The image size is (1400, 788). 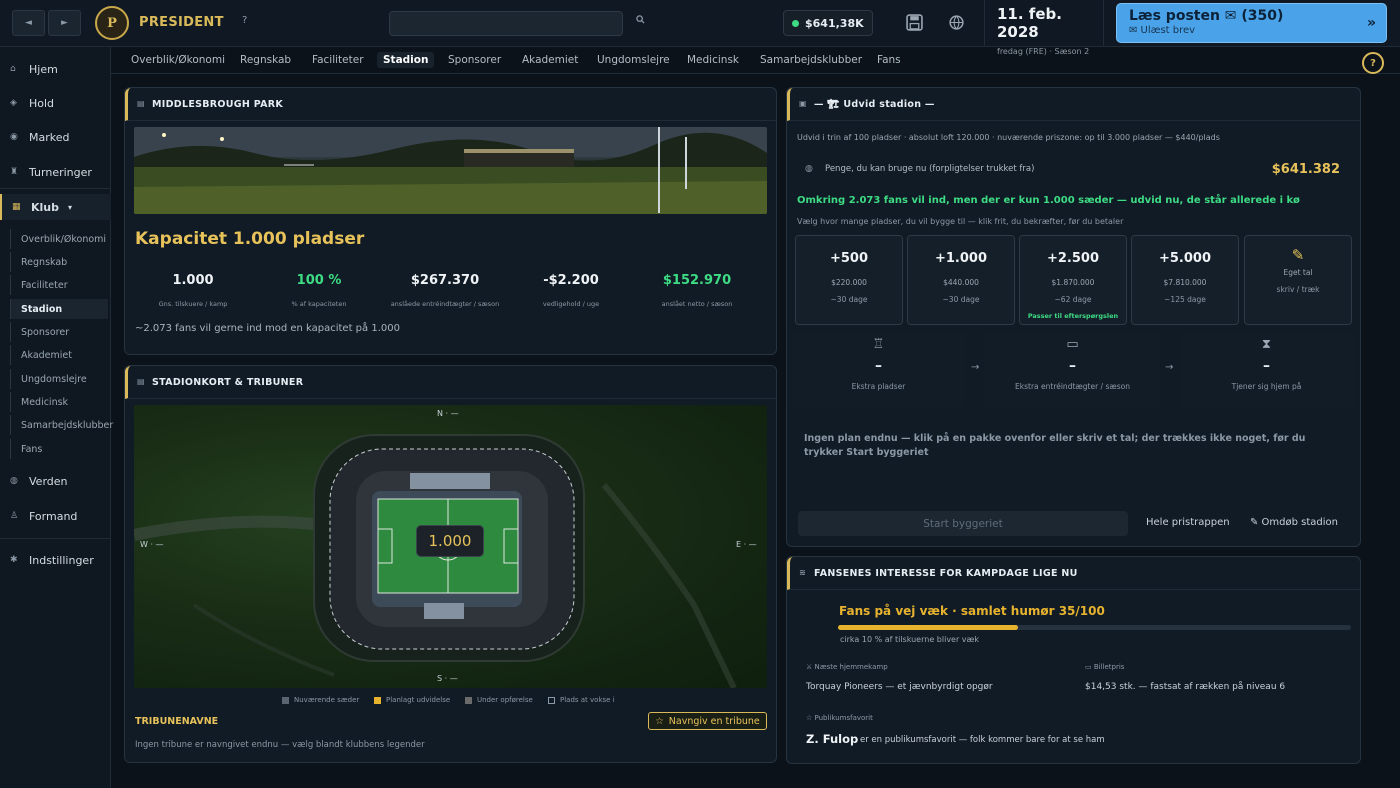 What do you see at coordinates (55, 103) in the screenshot?
I see `sidebar-item-hold: ◈ Hold` at bounding box center [55, 103].